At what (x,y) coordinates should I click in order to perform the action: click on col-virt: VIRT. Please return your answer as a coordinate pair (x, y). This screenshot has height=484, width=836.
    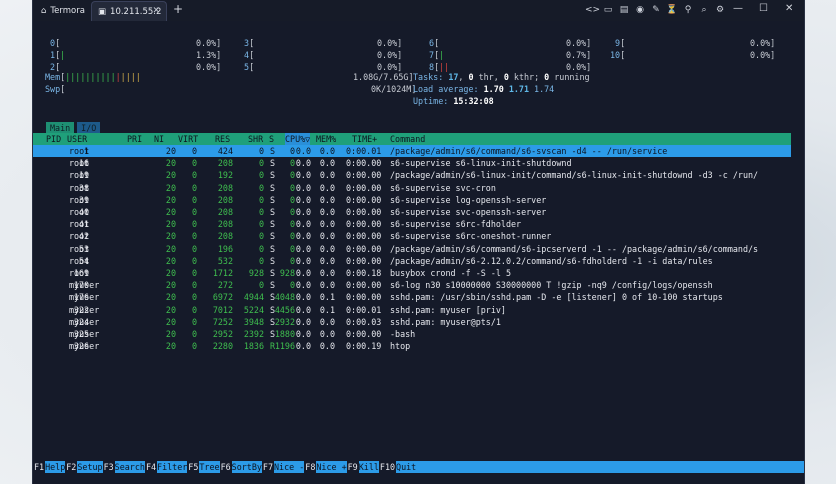
    Looking at the image, I should click on (188, 139).